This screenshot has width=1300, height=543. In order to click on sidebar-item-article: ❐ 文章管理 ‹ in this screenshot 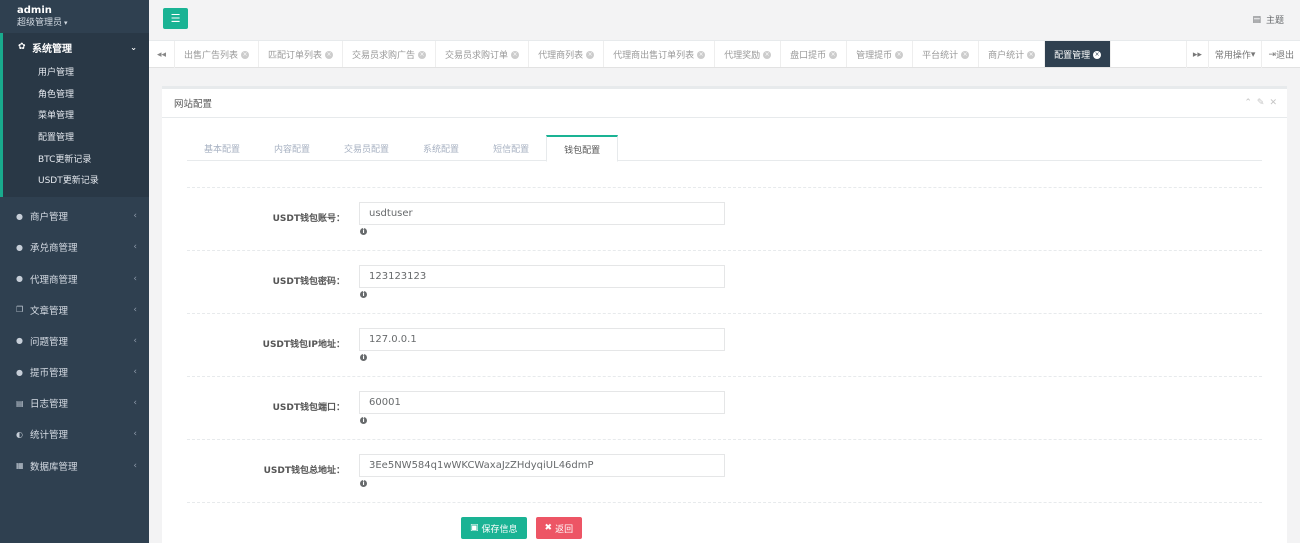, I will do `click(74, 309)`.